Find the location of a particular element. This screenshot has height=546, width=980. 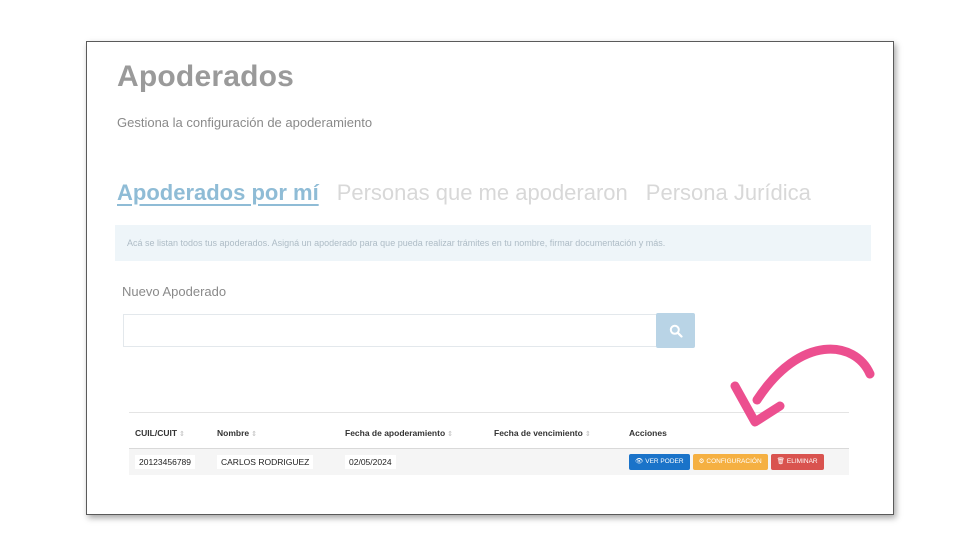

search-button is located at coordinates (675, 330).